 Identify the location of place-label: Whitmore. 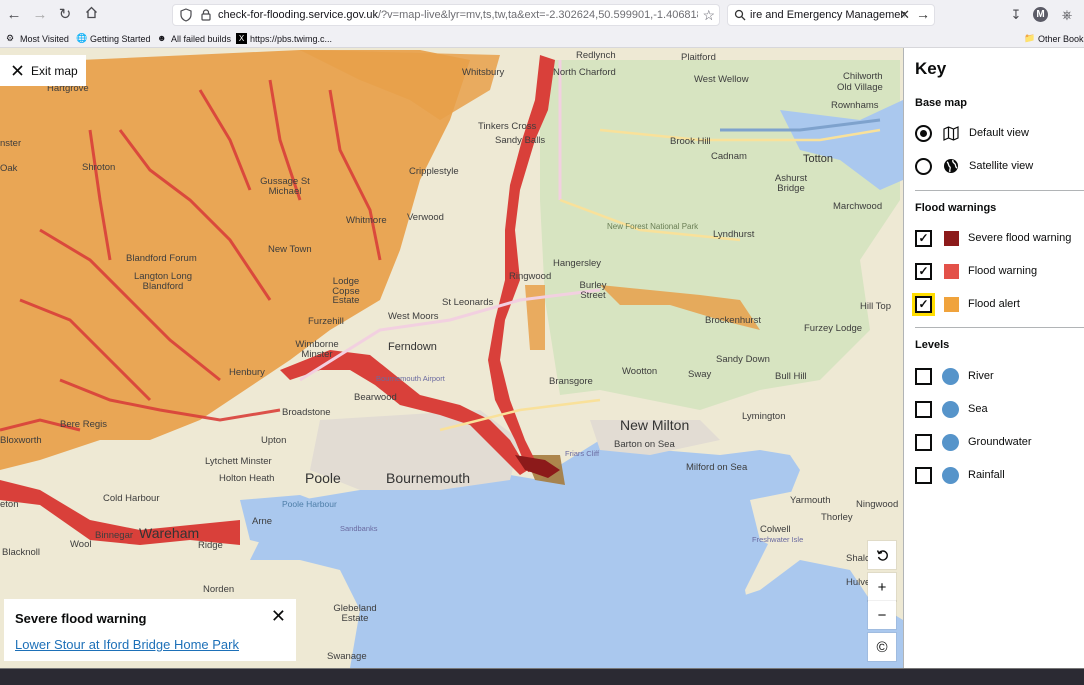
(366, 220).